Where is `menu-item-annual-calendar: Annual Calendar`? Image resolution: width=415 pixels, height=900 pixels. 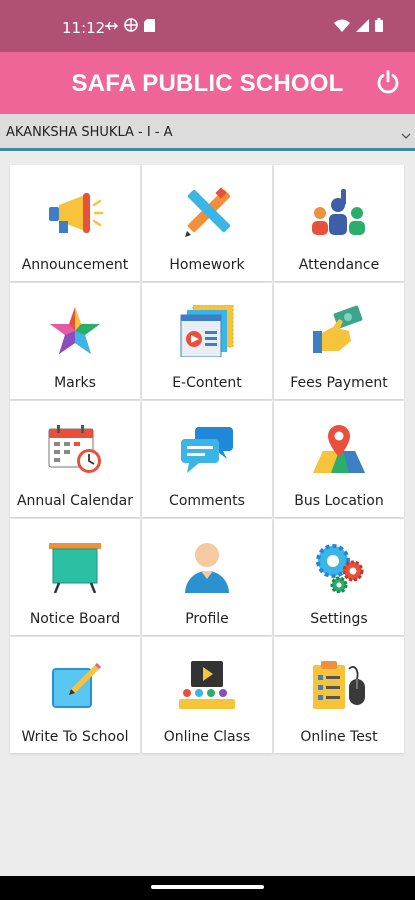 menu-item-annual-calendar: Annual Calendar is located at coordinates (75, 459).